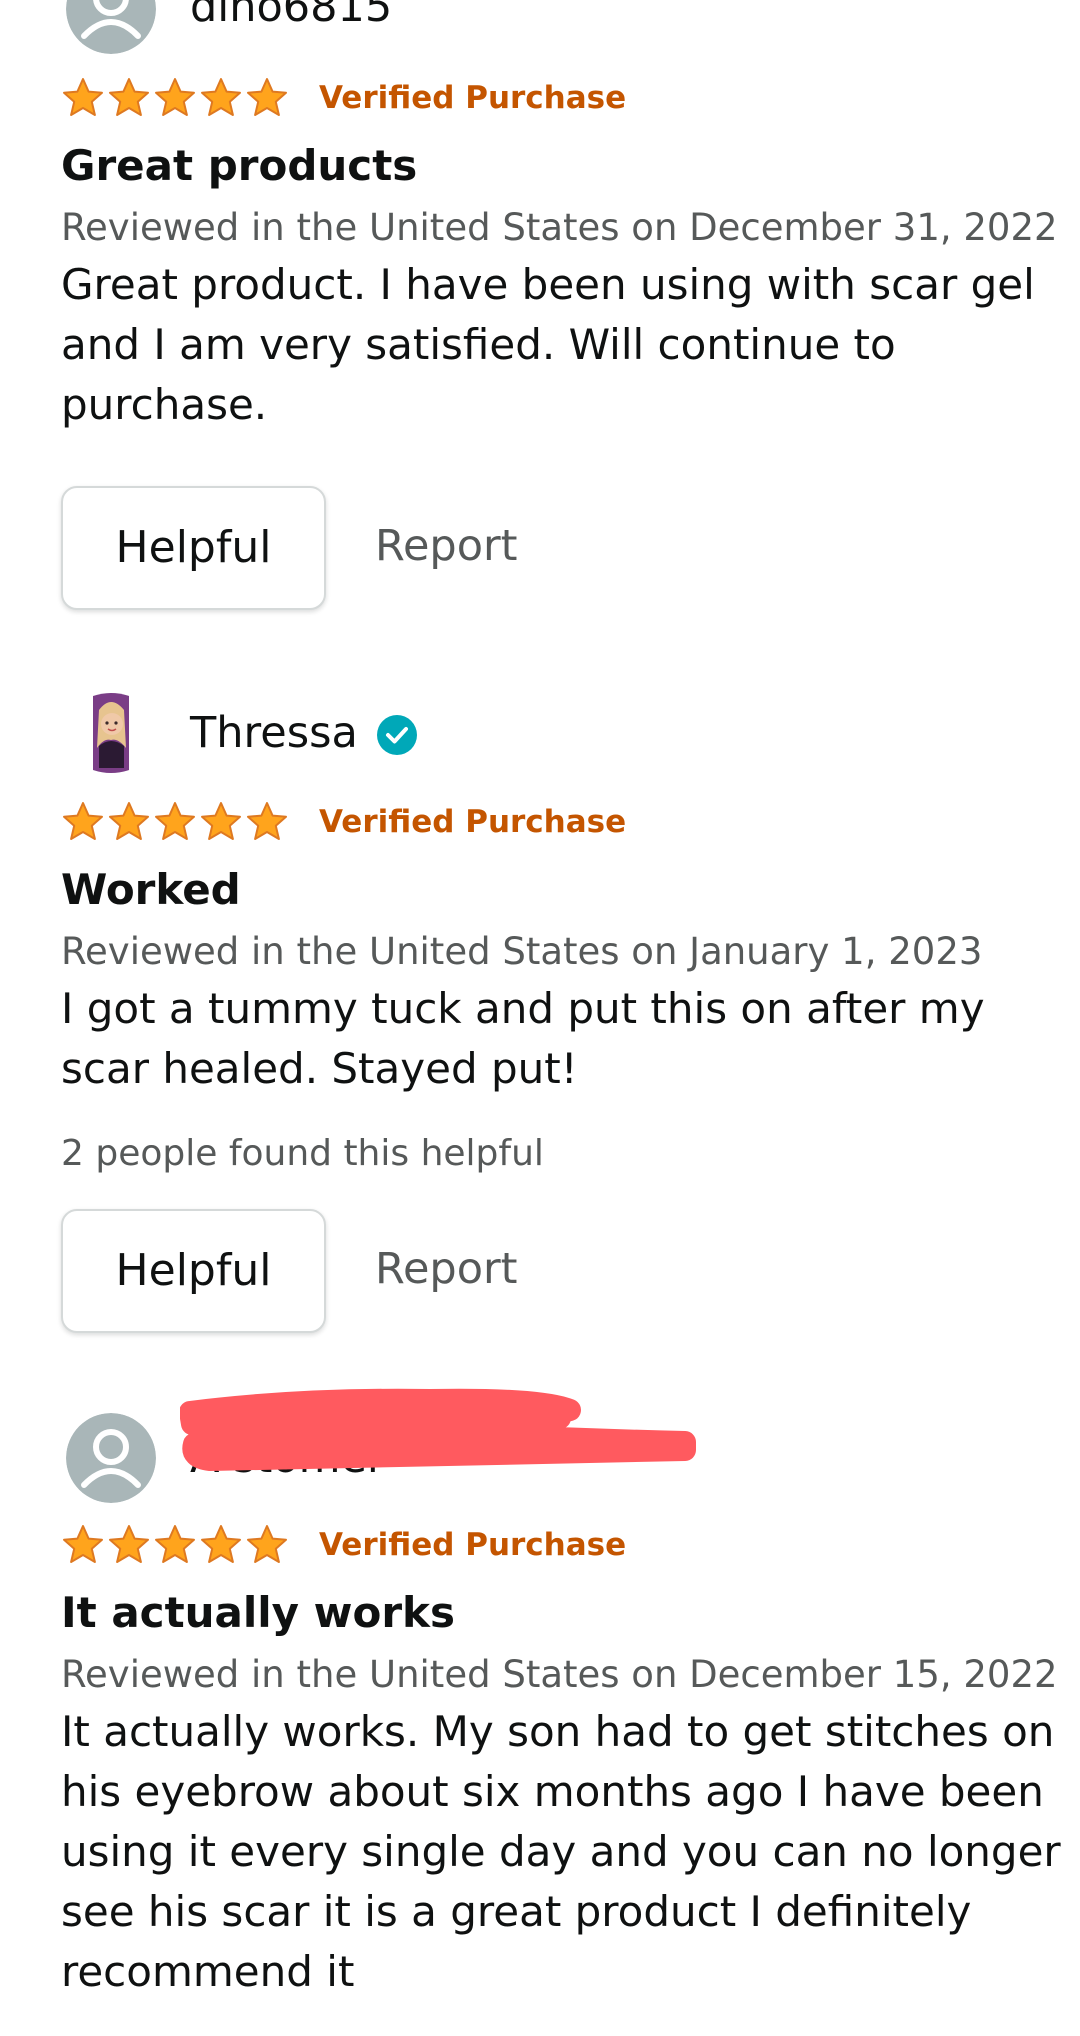 This screenshot has height=2036, width=1080. Describe the element at coordinates (511, 738) in the screenshot. I see `reviewer-profile: Thressa` at that location.